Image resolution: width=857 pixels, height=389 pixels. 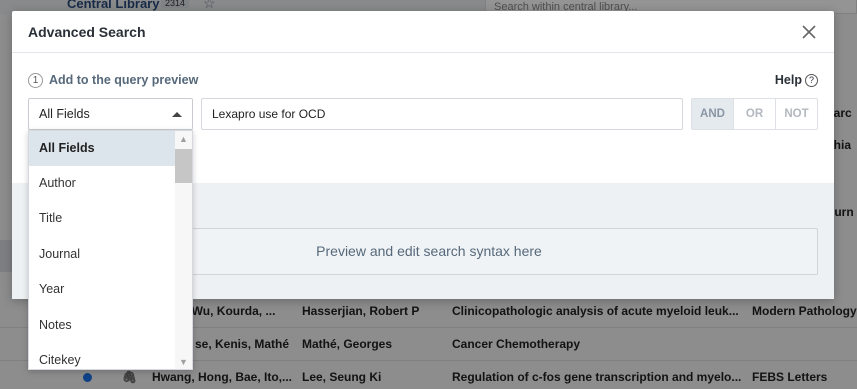 I want to click on or-button: OR, so click(x=755, y=114).